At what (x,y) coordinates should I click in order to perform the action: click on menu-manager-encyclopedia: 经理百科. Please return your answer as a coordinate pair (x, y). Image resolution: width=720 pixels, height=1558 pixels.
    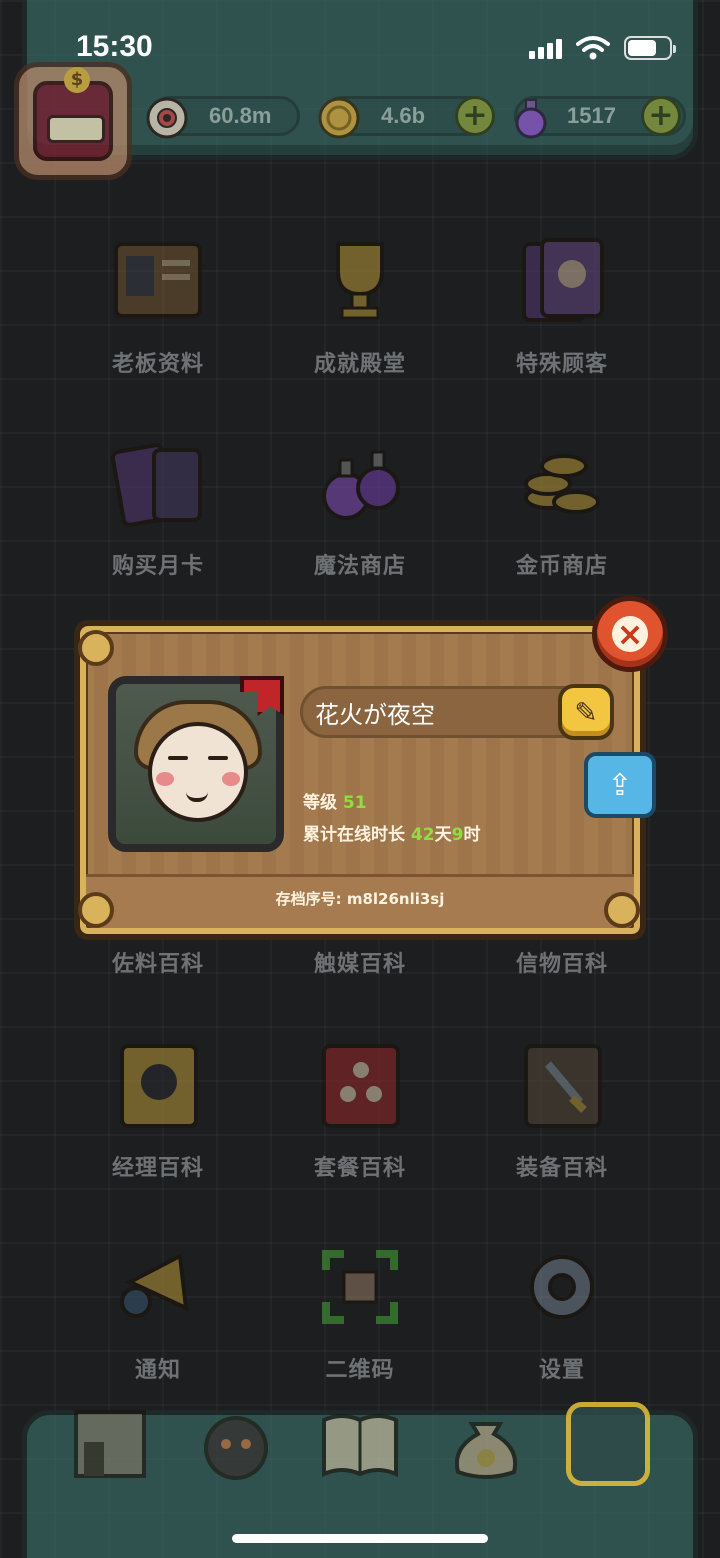
    Looking at the image, I should click on (158, 1111).